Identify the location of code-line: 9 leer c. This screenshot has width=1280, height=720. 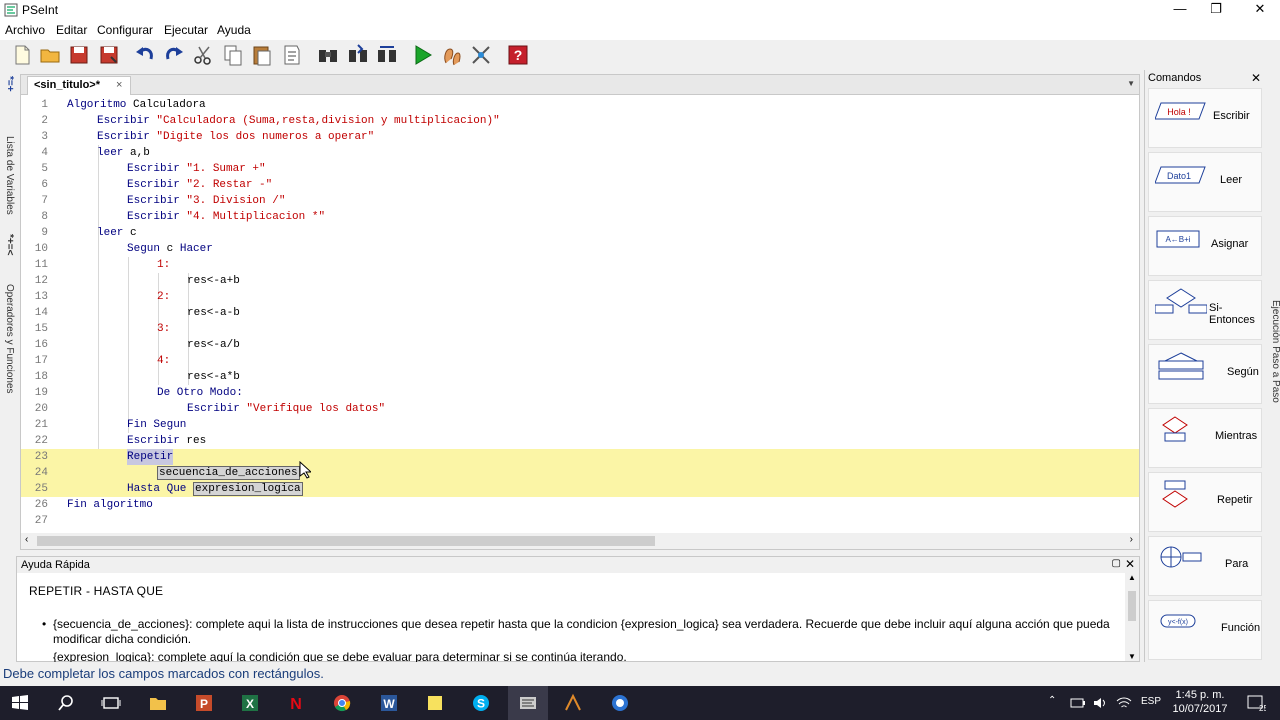
(580, 233).